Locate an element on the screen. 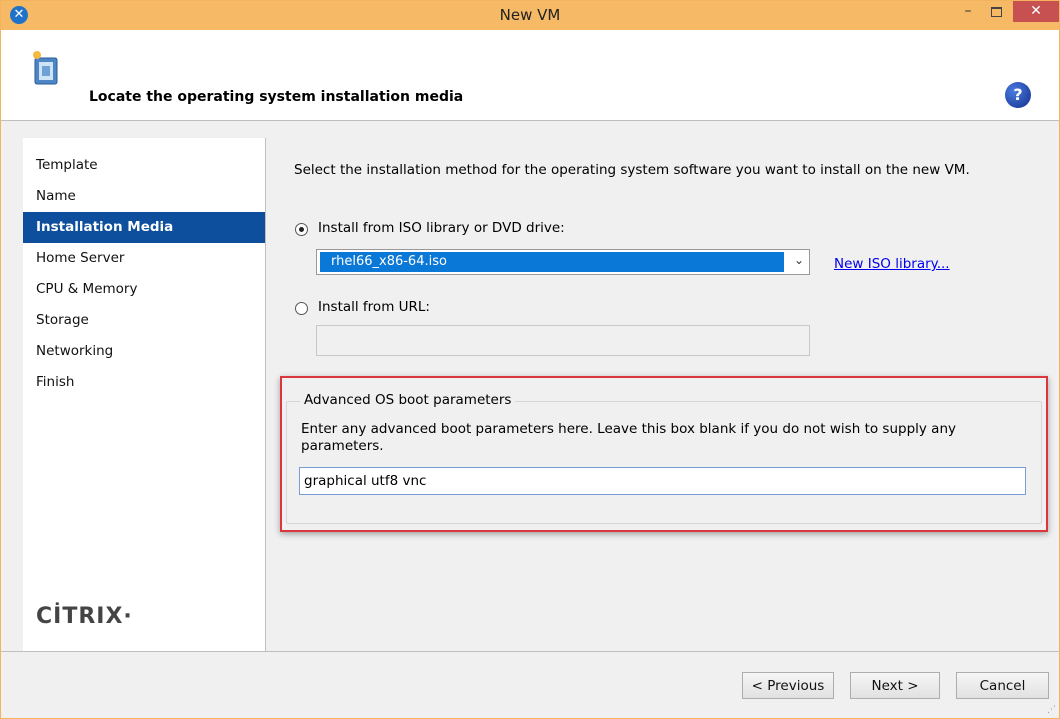  url-radio-label: Install from URL: is located at coordinates (374, 307).